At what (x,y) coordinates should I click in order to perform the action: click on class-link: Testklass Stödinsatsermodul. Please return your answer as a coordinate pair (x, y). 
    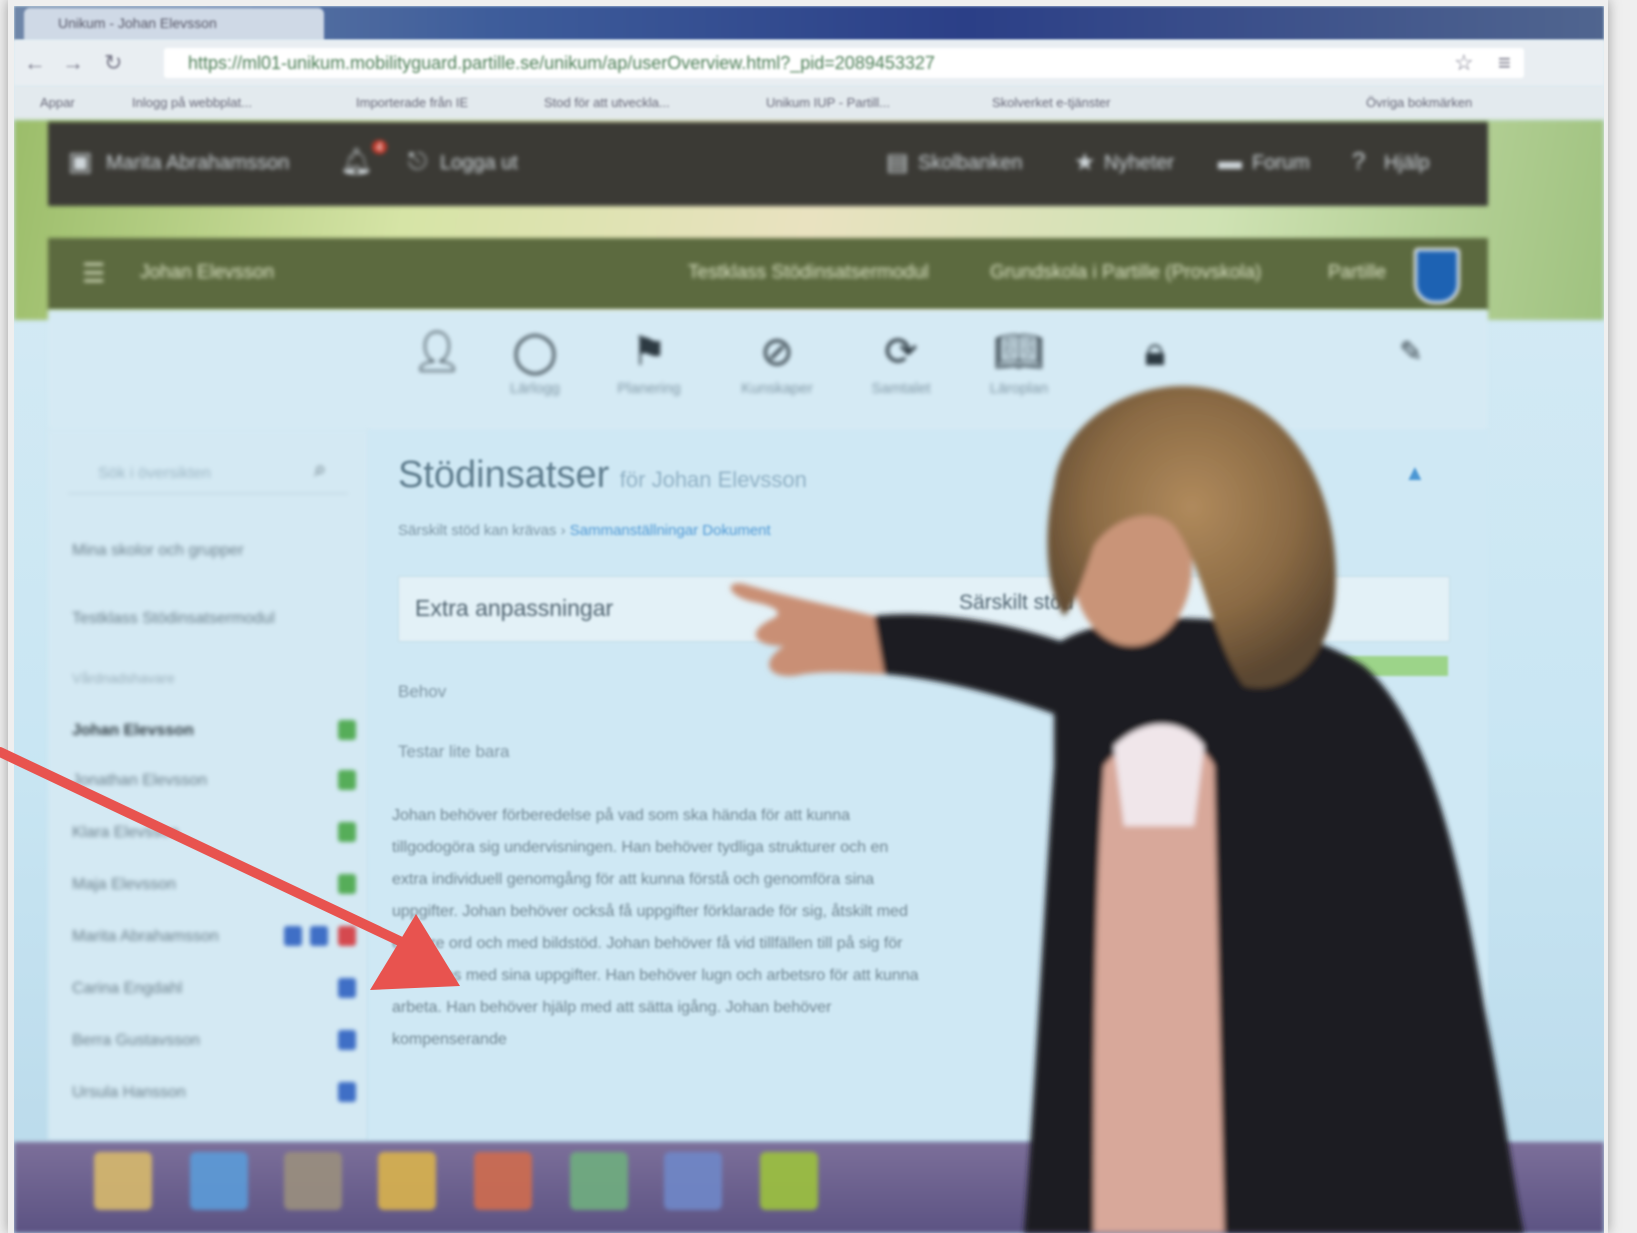
    Looking at the image, I should click on (808, 273).